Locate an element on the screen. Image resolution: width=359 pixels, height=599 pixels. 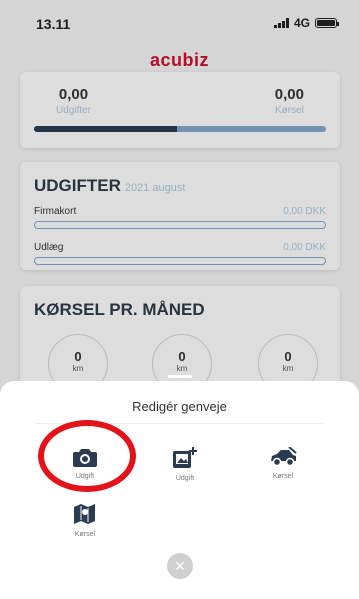
shortcut-mileage-map: Kørsel is located at coordinates (85, 520).